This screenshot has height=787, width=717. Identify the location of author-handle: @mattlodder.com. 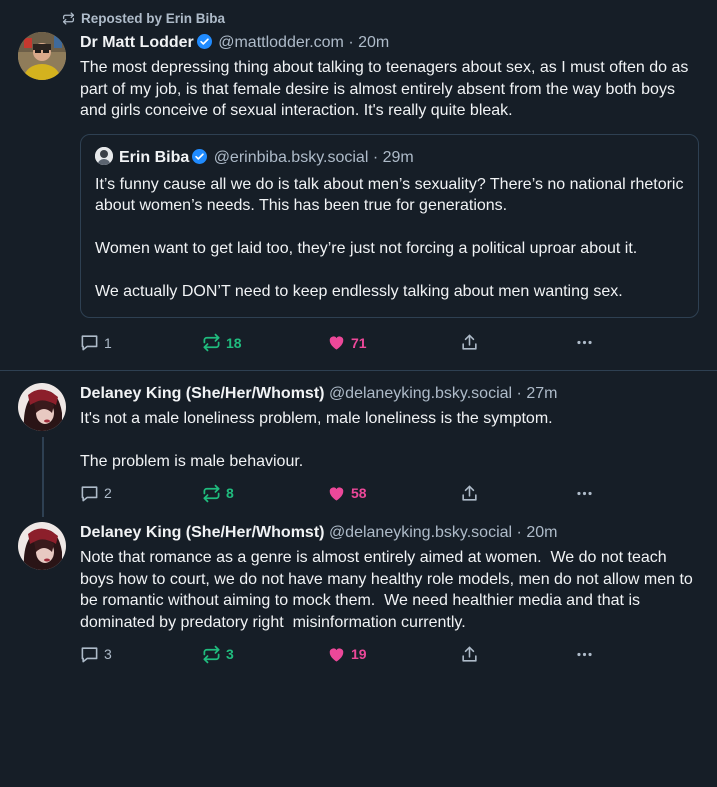
(281, 42).